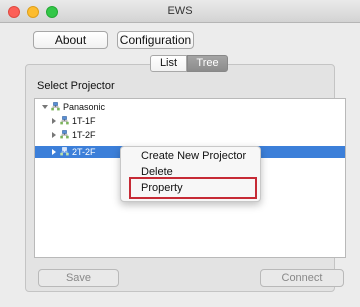  What do you see at coordinates (78, 278) in the screenshot?
I see `save-button: Save` at bounding box center [78, 278].